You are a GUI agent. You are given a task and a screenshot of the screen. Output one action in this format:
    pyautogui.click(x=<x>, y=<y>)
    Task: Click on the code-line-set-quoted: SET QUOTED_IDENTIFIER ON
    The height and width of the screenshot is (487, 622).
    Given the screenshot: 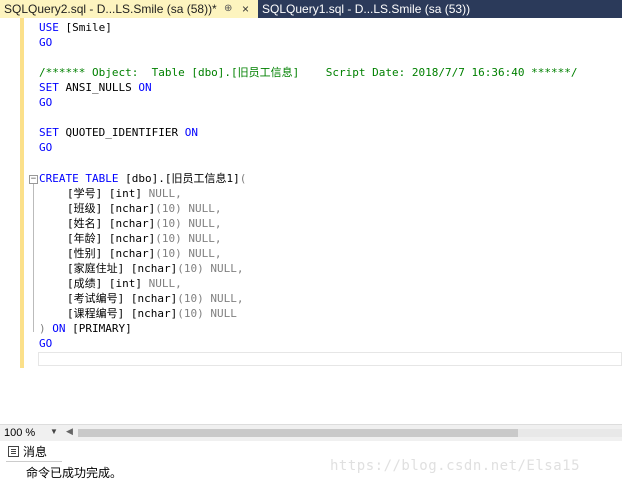 What is the action you would take?
    pyautogui.click(x=118, y=132)
    